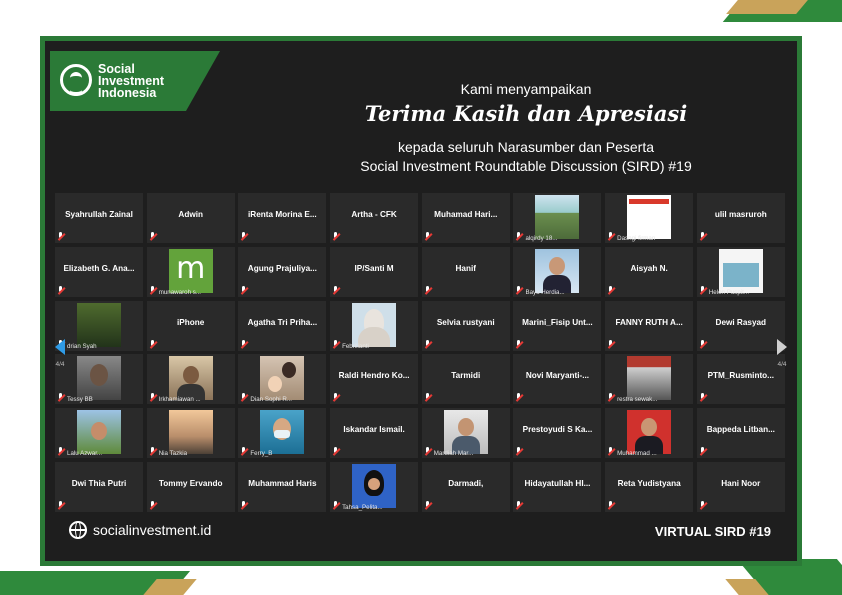  I want to click on participant-tile: Febrilianti, so click(374, 325).